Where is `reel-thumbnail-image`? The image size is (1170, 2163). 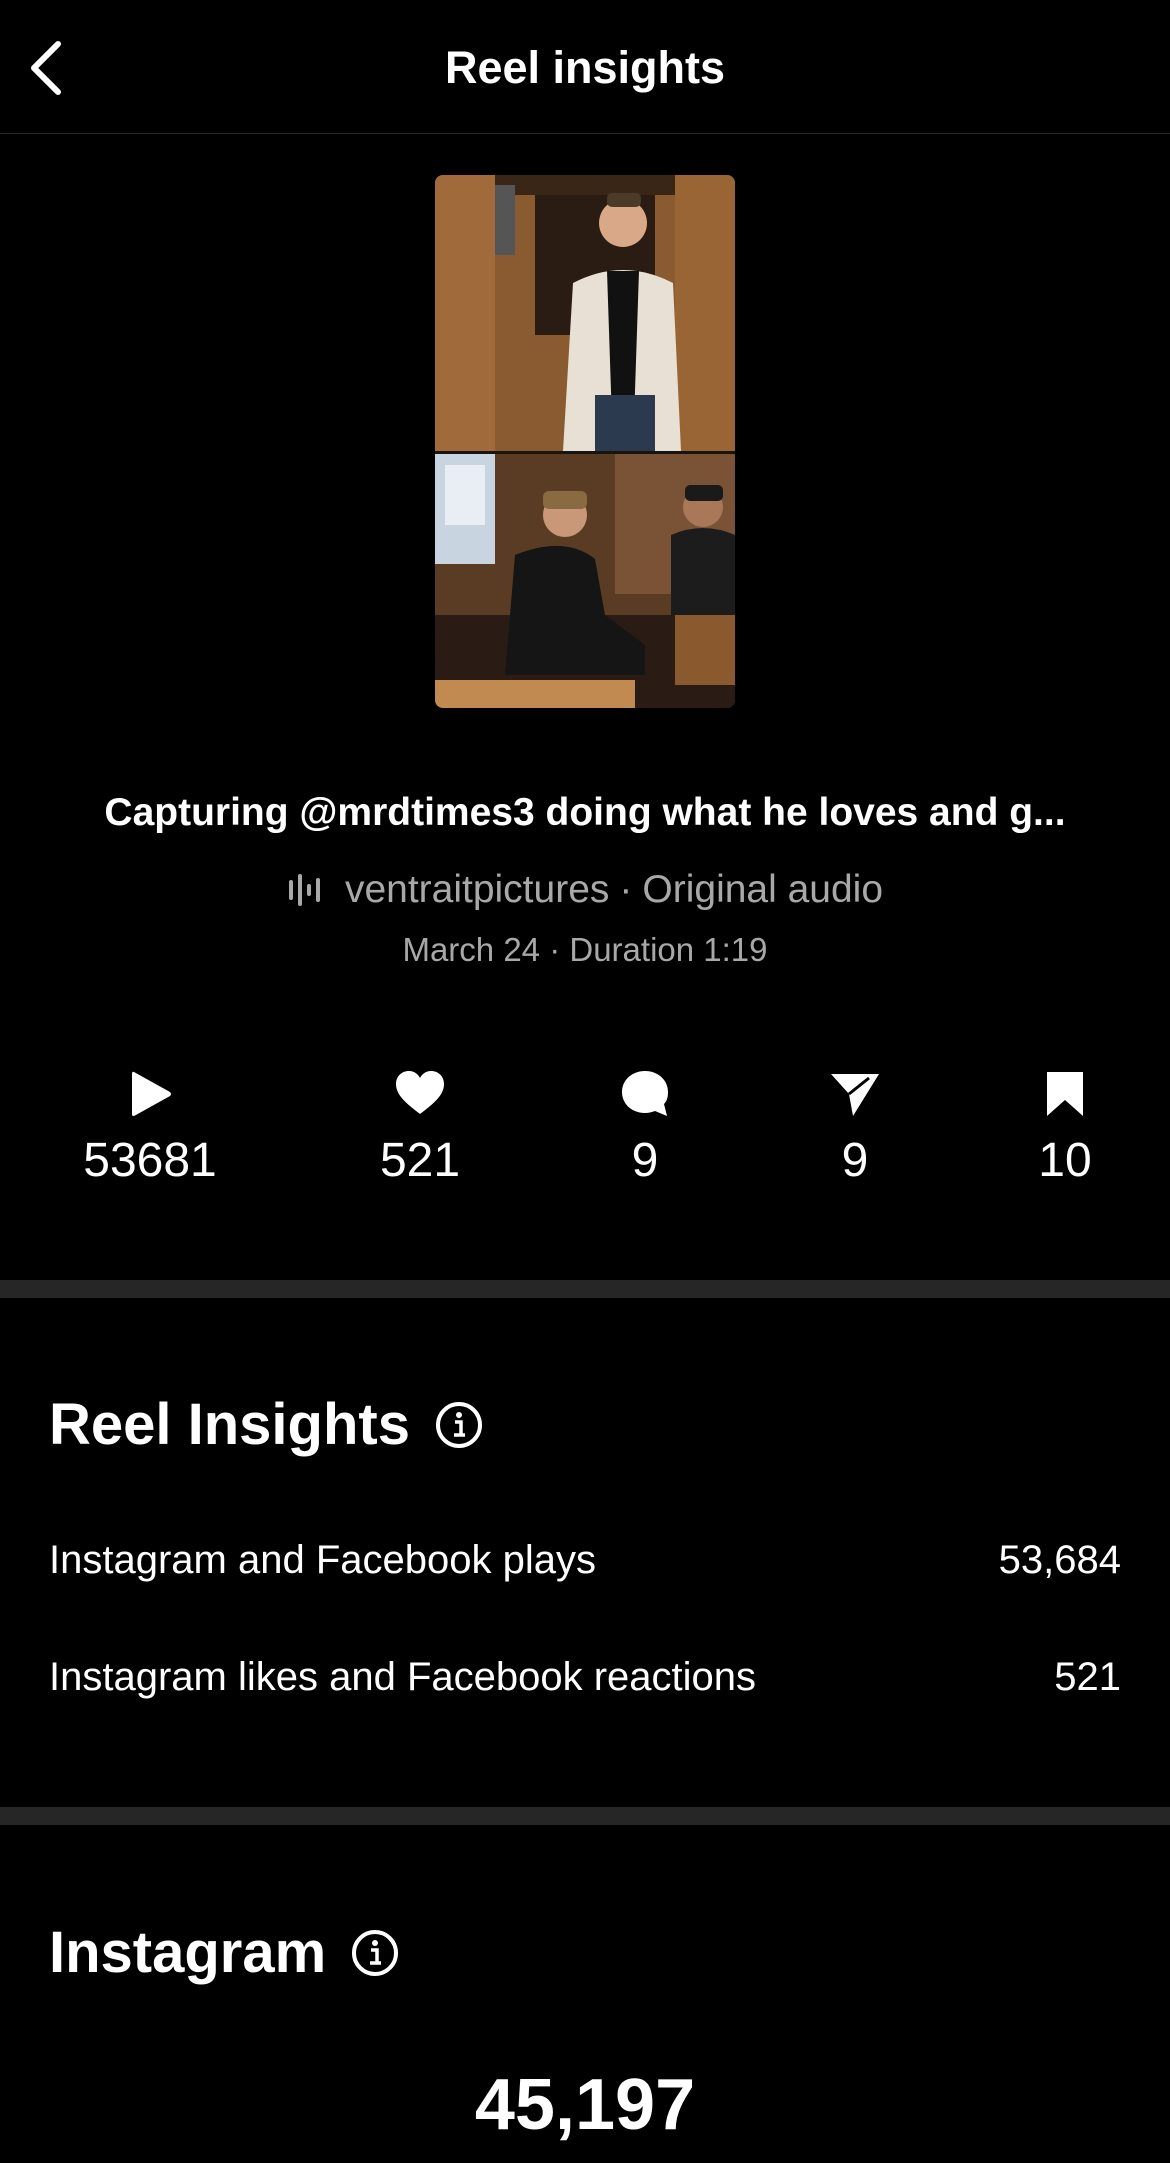
reel-thumbnail-image is located at coordinates (585, 441).